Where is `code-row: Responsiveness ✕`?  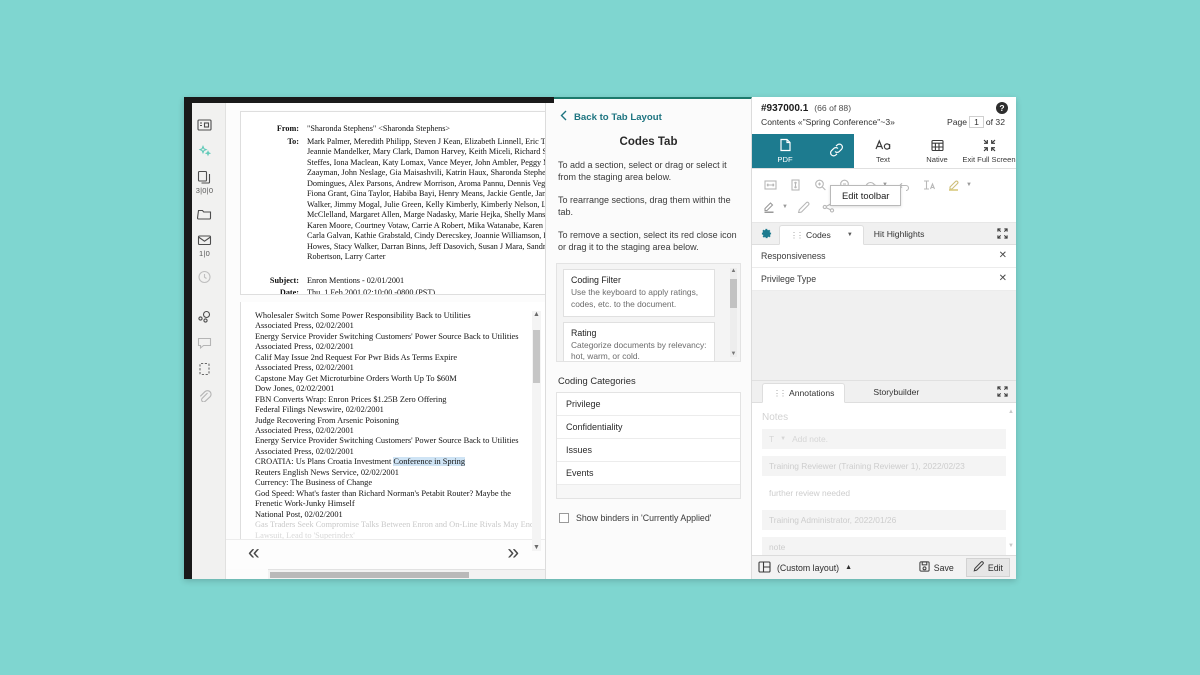 code-row: Responsiveness ✕ is located at coordinates (884, 256).